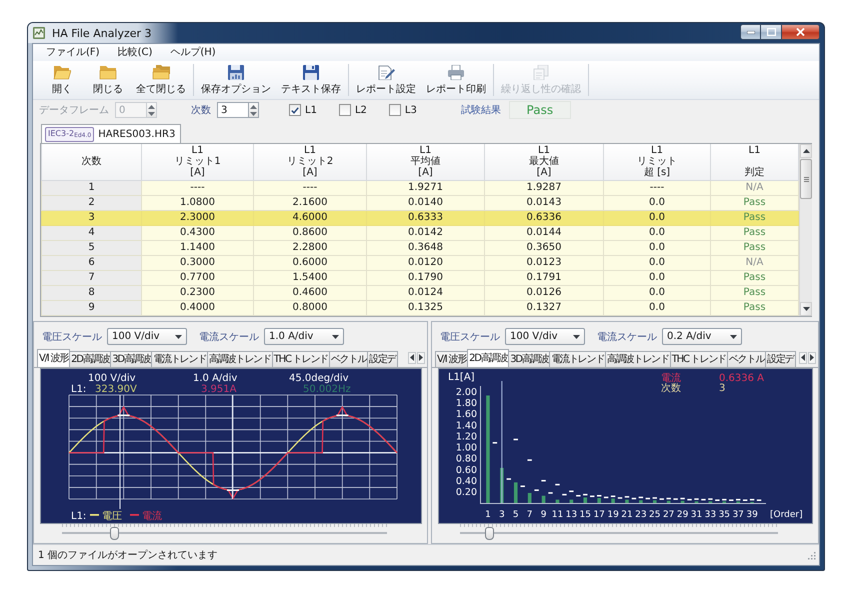 This screenshot has width=850, height=600. Describe the element at coordinates (771, 32) in the screenshot. I see `maximize-button` at that location.